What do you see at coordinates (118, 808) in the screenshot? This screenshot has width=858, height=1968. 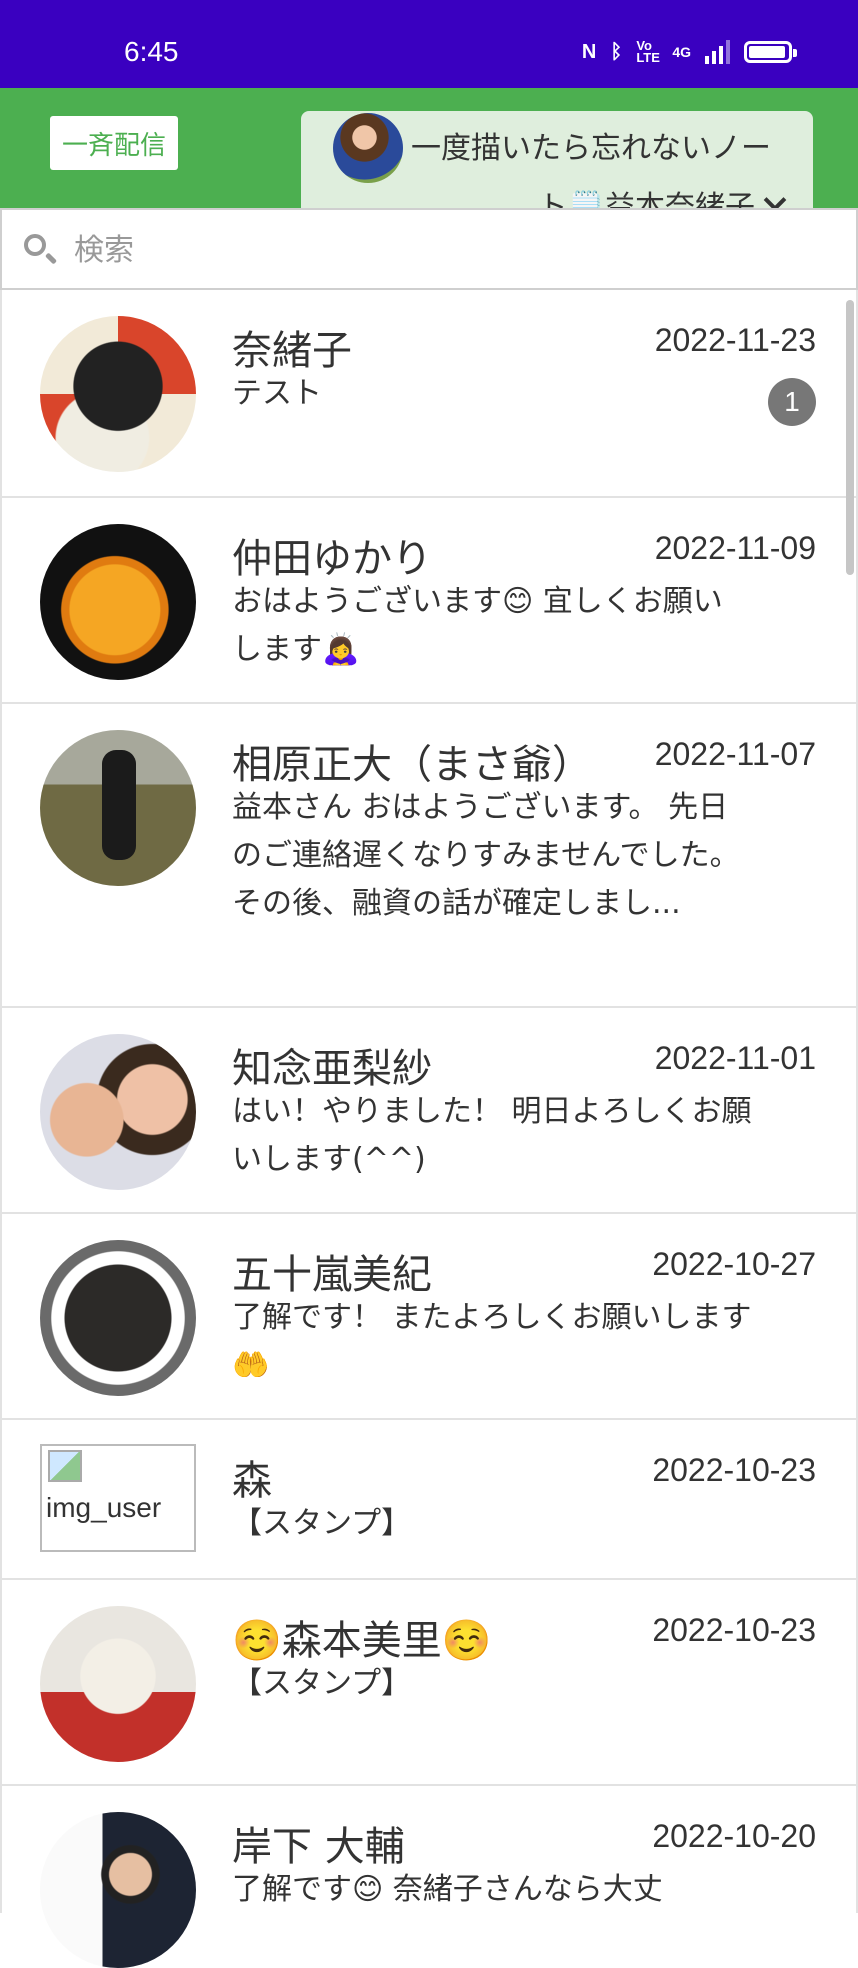 I see `runner-avatar` at bounding box center [118, 808].